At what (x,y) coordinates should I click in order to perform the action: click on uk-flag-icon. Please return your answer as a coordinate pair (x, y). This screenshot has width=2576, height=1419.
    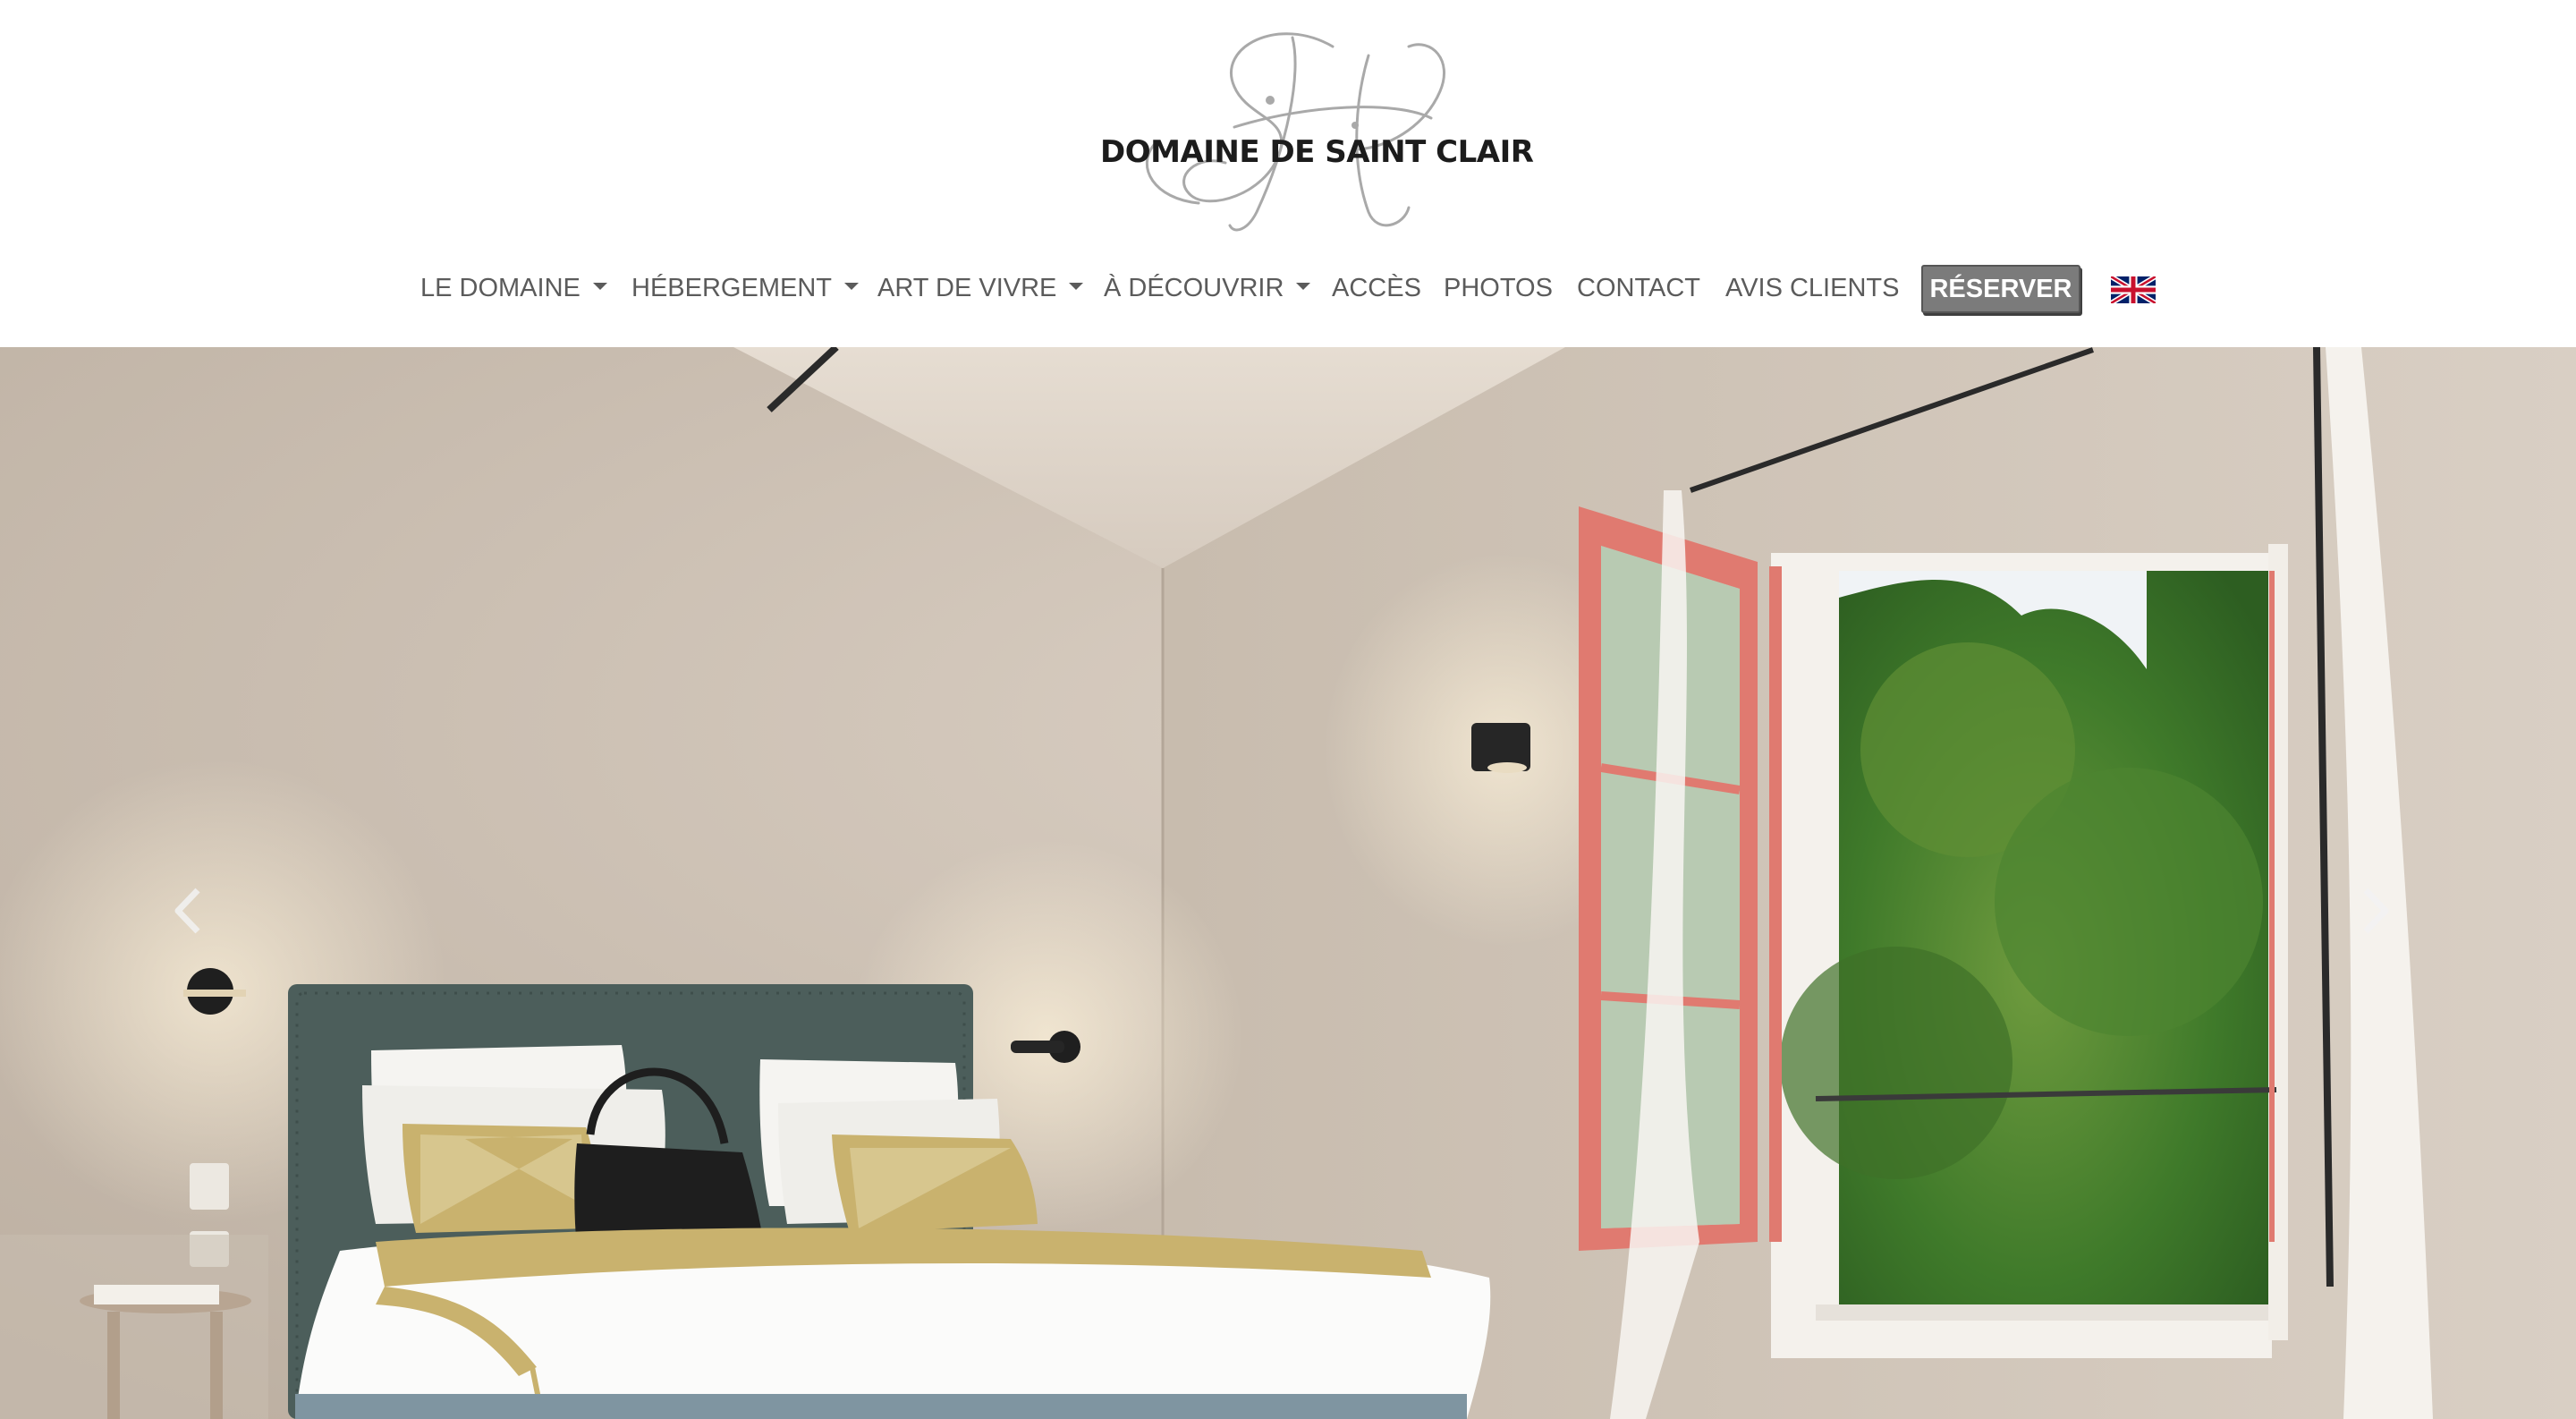
    Looking at the image, I should click on (2133, 289).